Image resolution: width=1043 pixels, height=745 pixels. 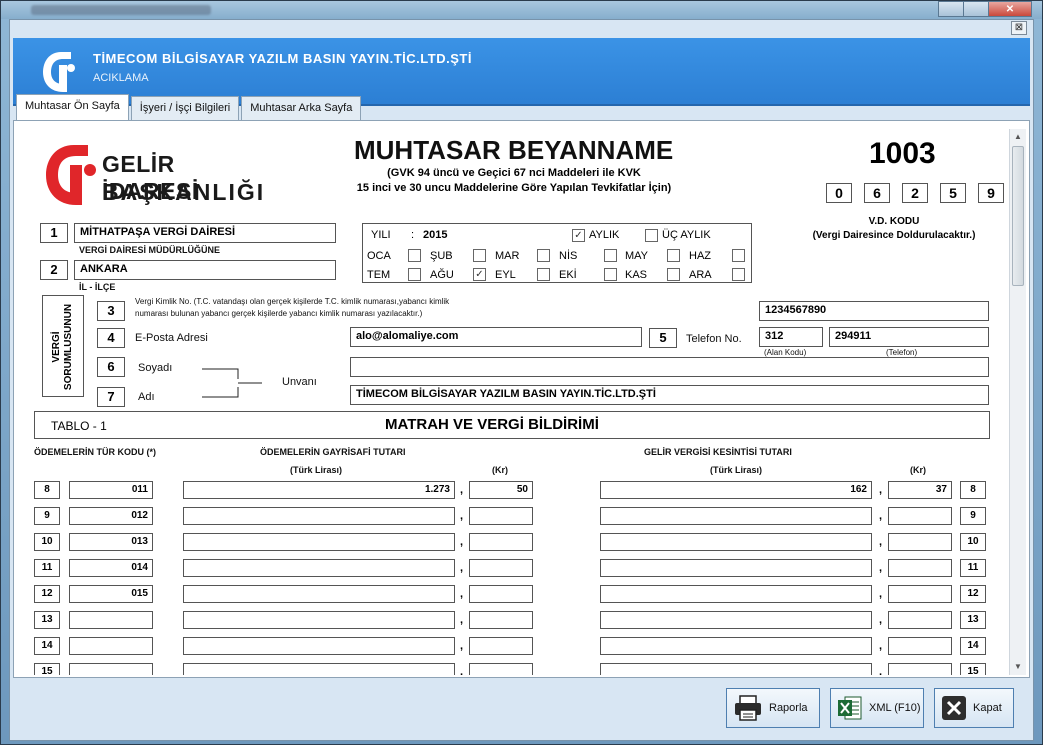 I want to click on tax-kr-field: 37, so click(x=920, y=490).